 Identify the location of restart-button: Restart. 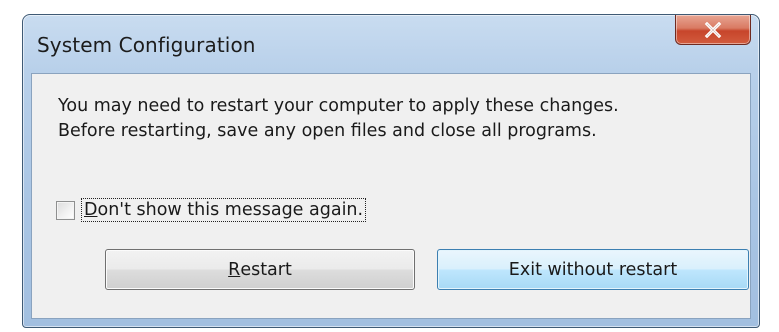
(260, 269).